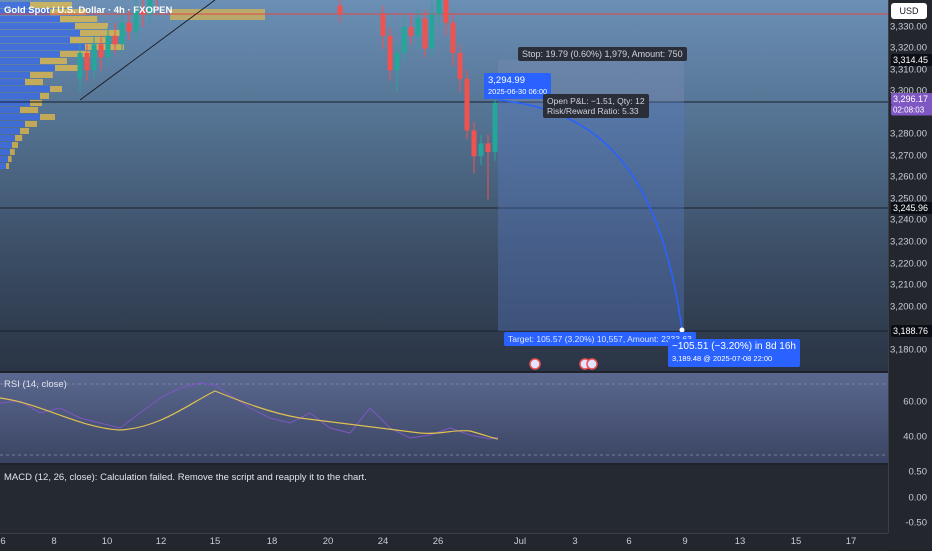  I want to click on price-label: 3,310.00, so click(908, 70).